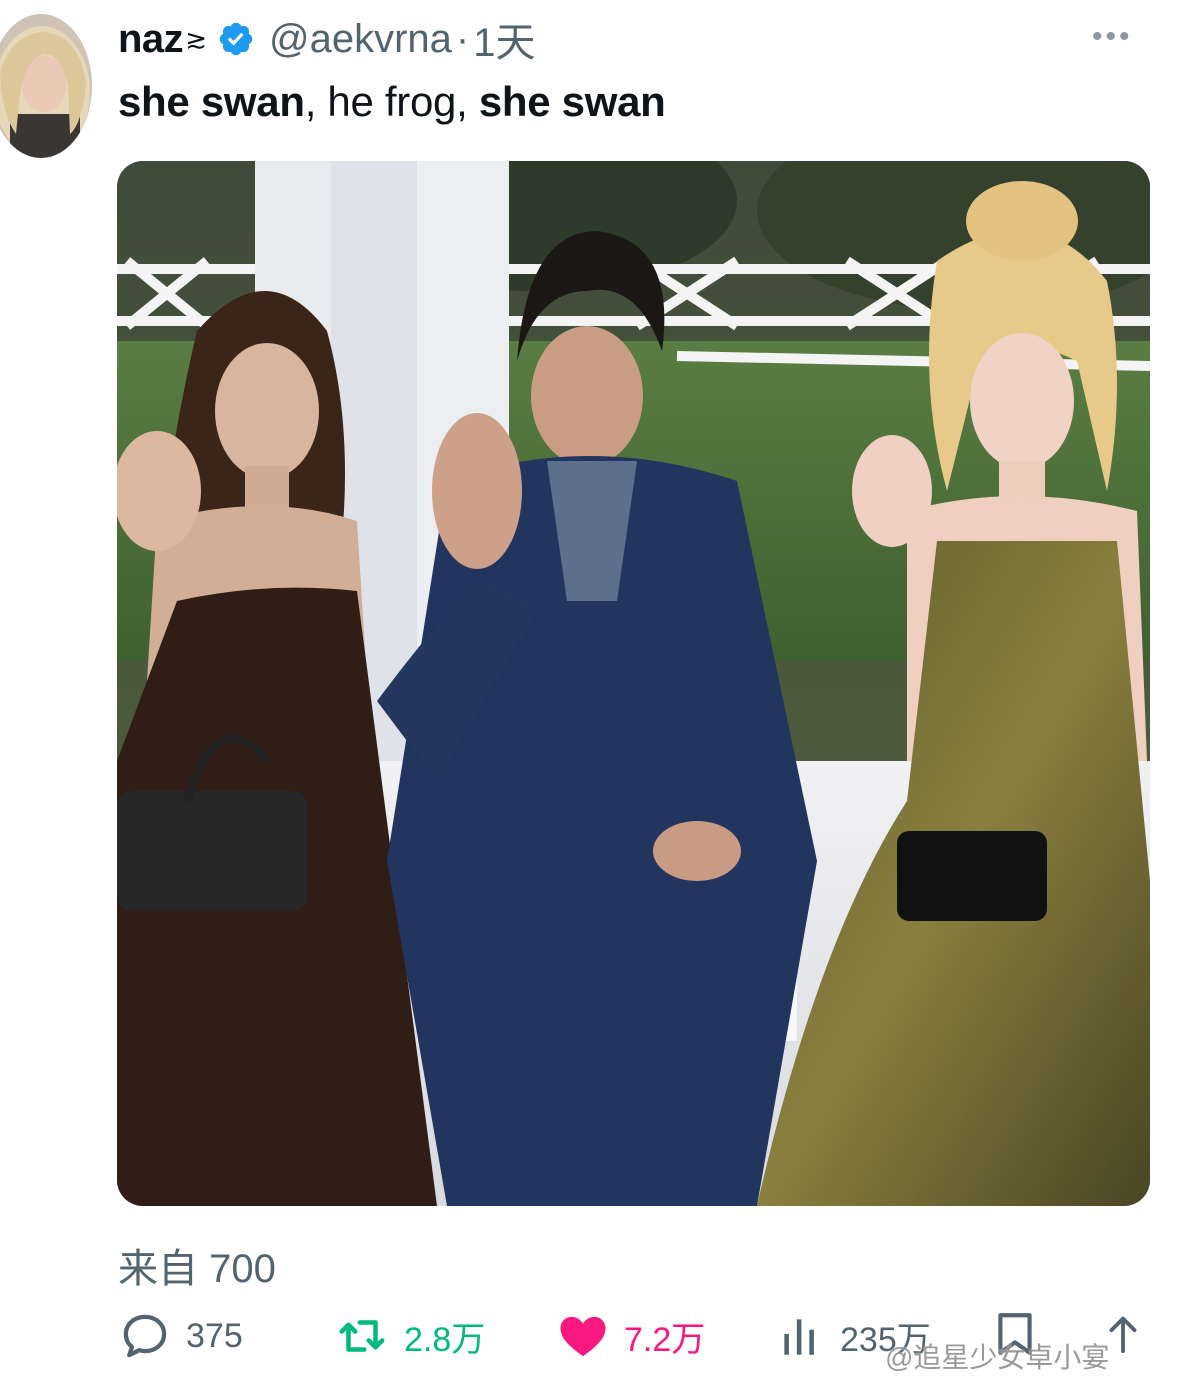  I want to click on tweet-text-plain: , he frog,, so click(391, 101).